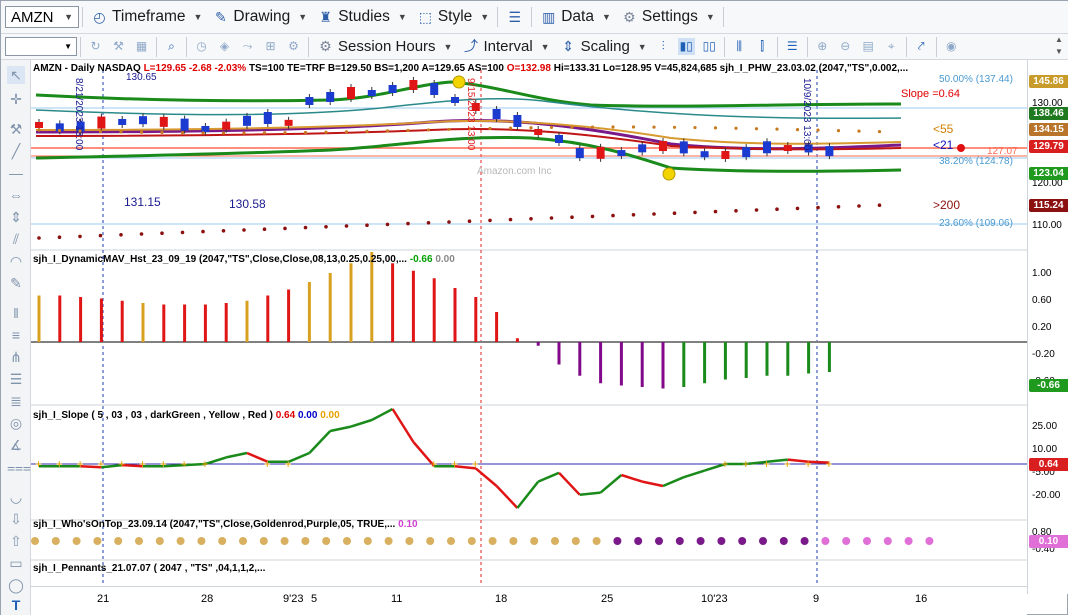  Describe the element at coordinates (247, 204) in the screenshot. I see `value-annotation: 130.58` at that location.